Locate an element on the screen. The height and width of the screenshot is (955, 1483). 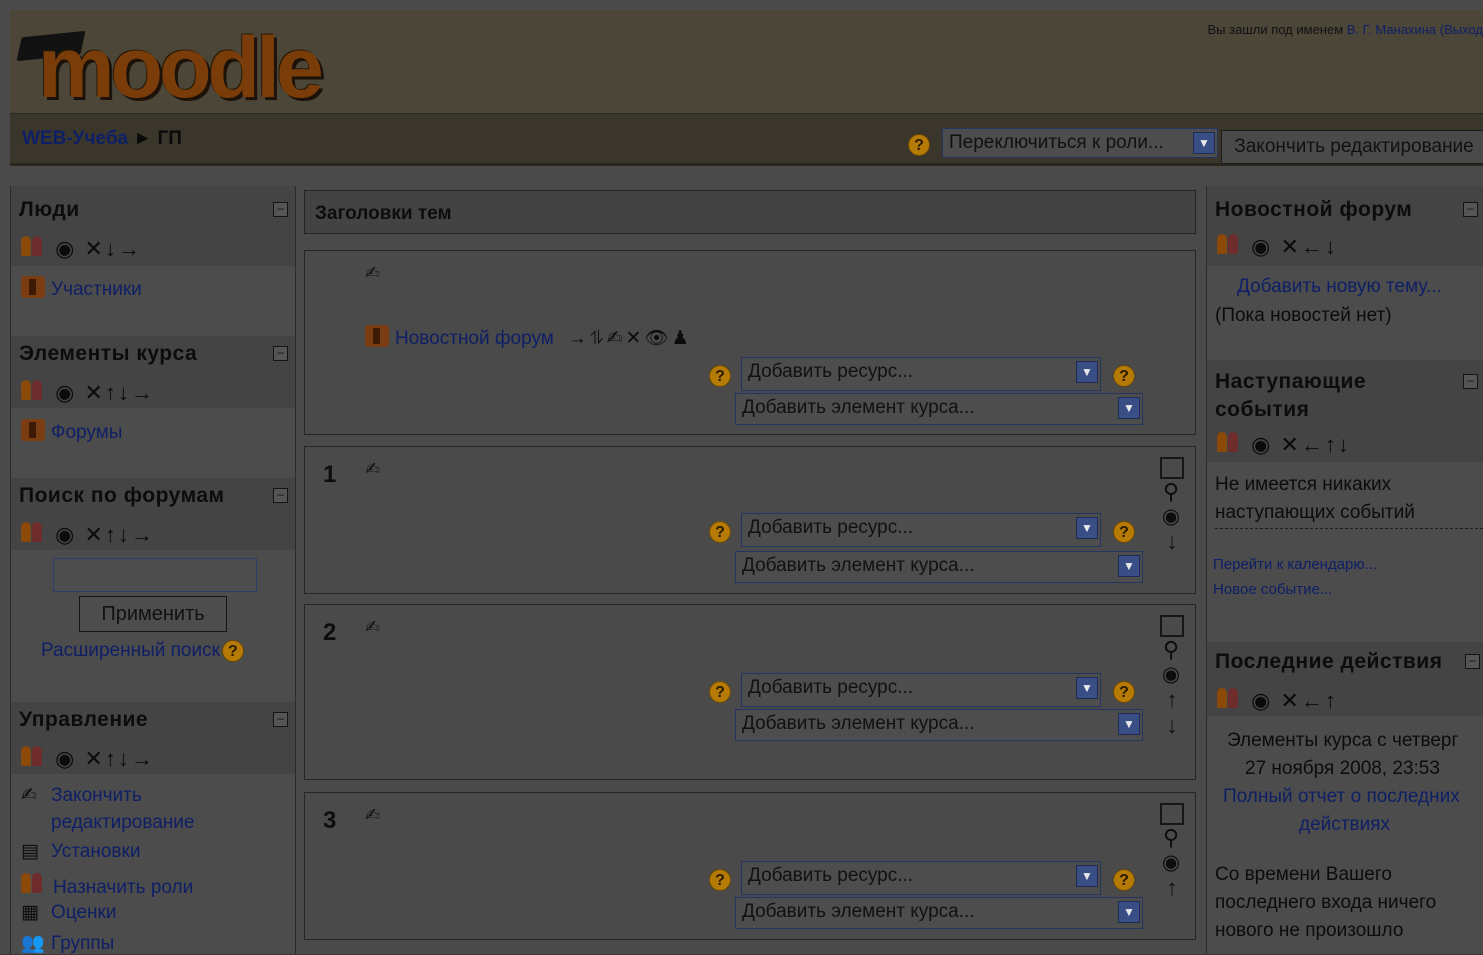
breadcrumb-site-link: WEB-Учеба is located at coordinates (75, 138).